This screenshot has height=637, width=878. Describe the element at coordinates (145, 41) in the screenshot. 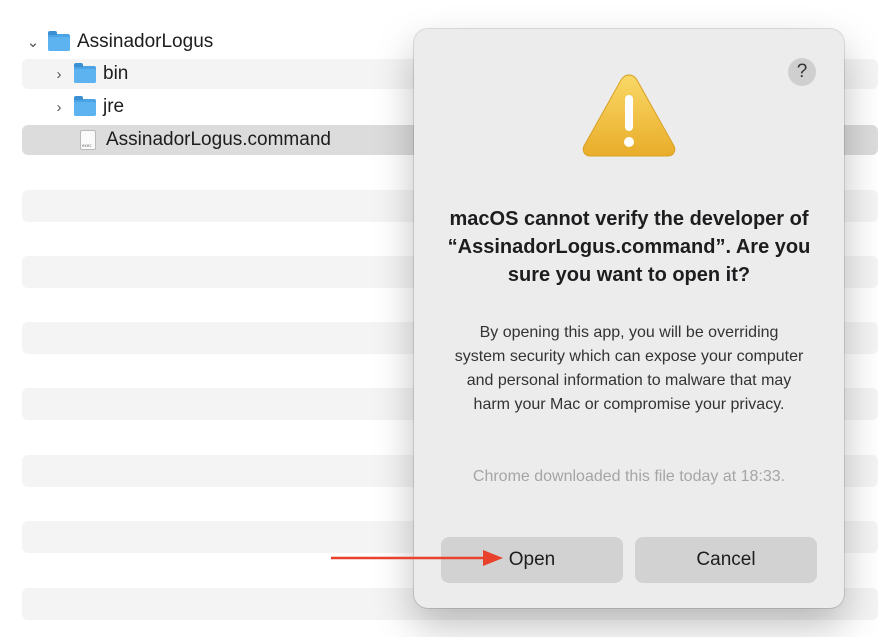

I see `item-label: AssinadorLogus` at that location.